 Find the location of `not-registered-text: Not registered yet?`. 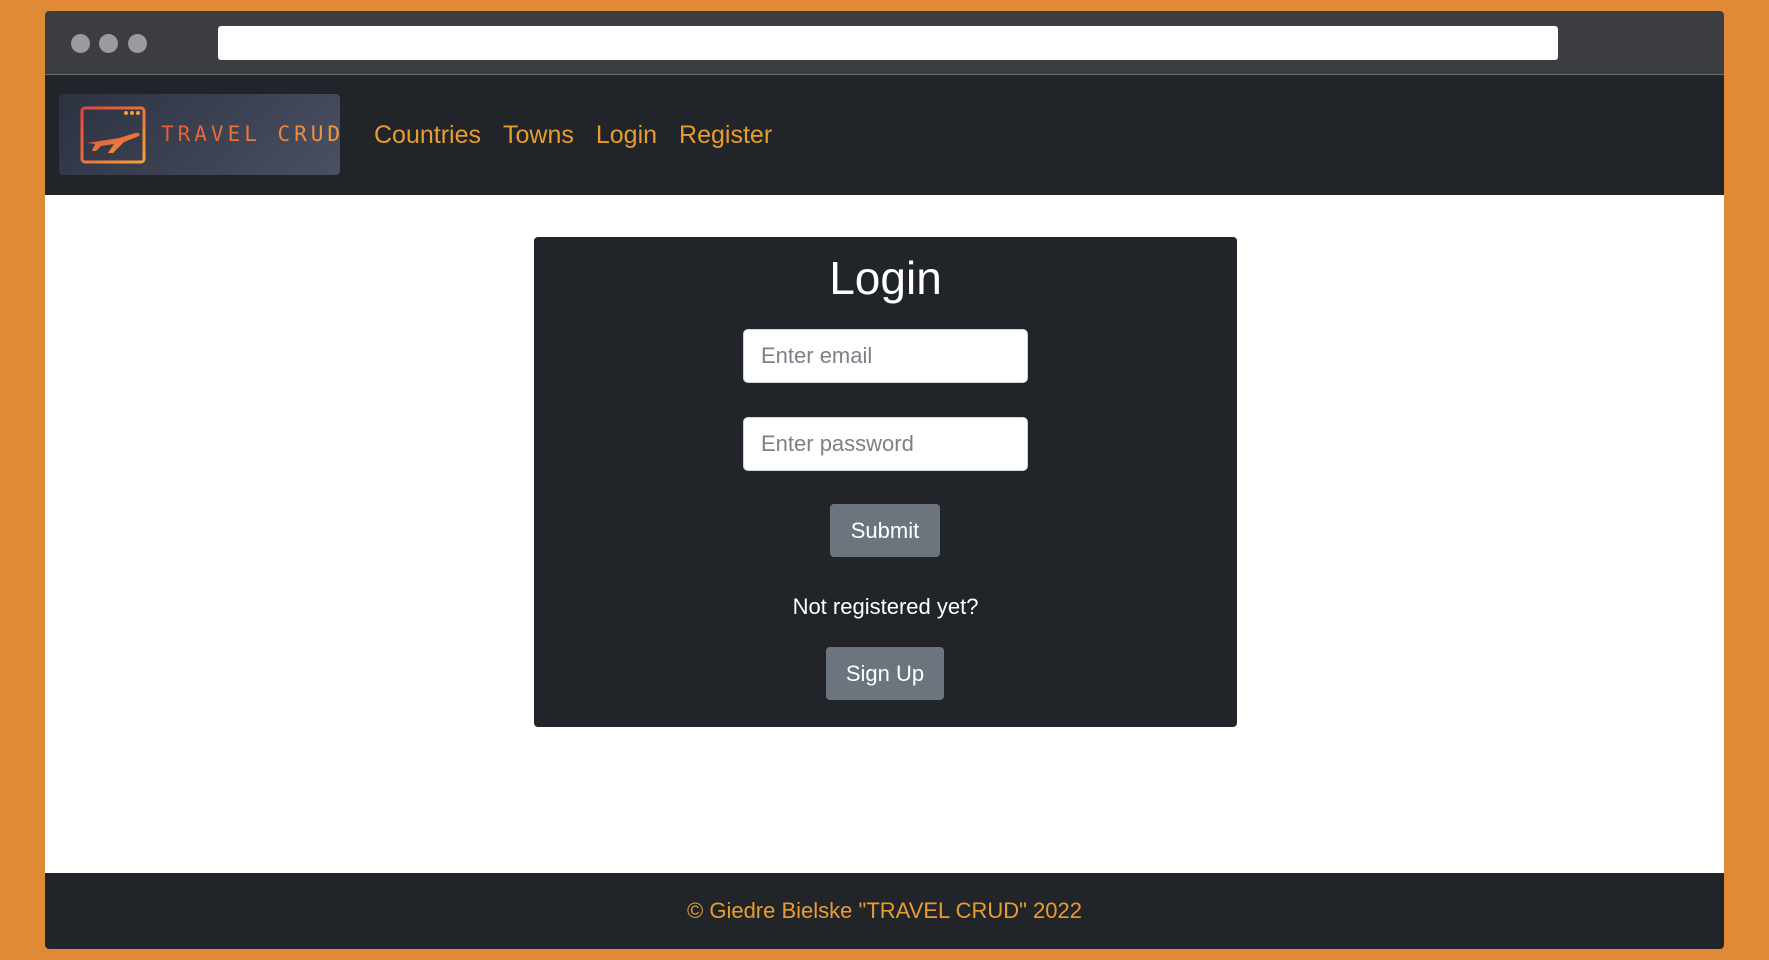

not-registered-text: Not registered yet? is located at coordinates (885, 606).